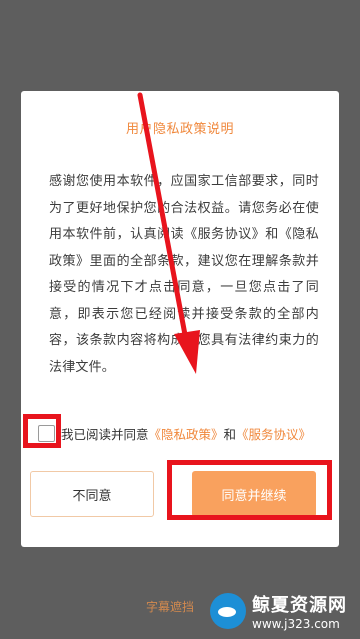  Describe the element at coordinates (249, 490) in the screenshot. I see `annotation-box-agree-button` at that location.